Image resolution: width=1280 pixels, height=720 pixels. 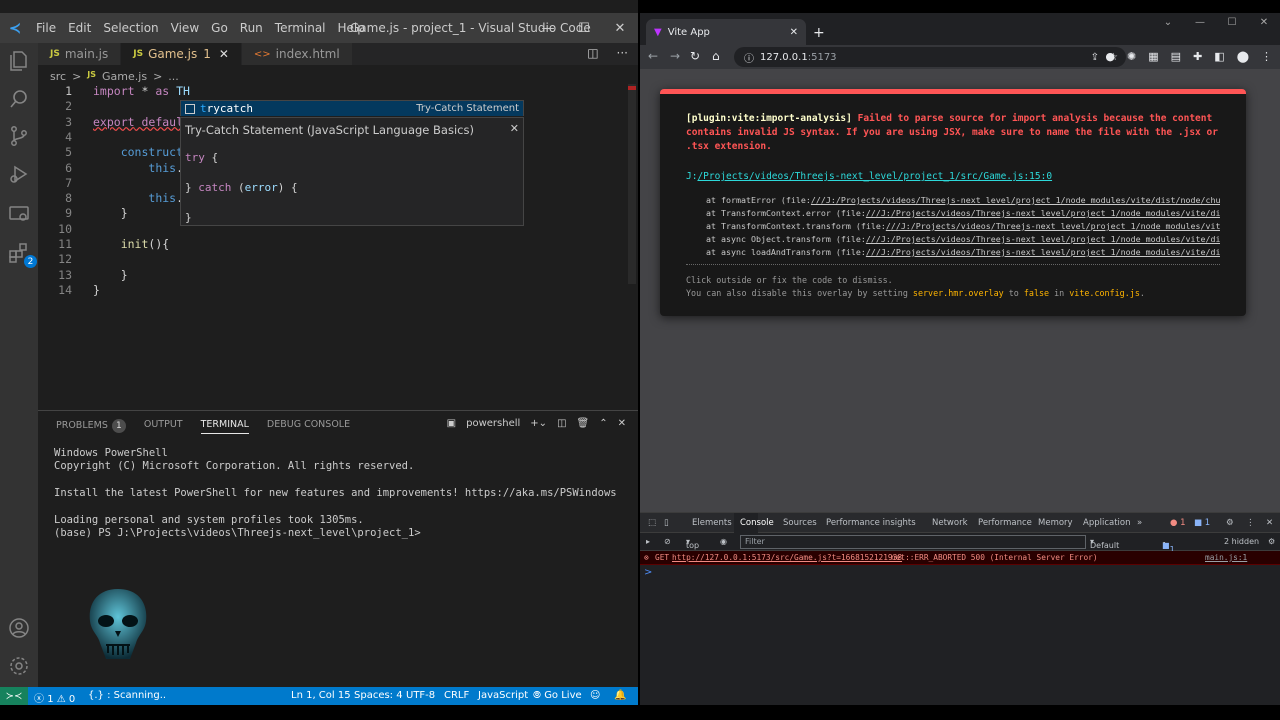 I want to click on split-editor-icon: ◫, so click(x=592, y=53).